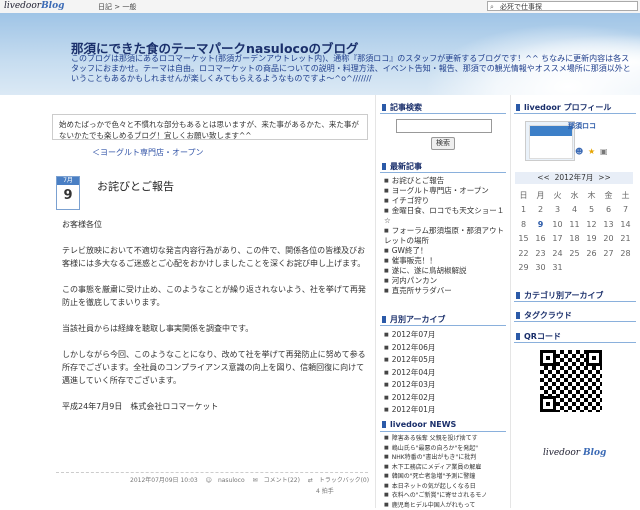 The image size is (640, 510). What do you see at coordinates (414, 319) in the screenshot?
I see `archive-heading: 月別アーカイブ` at bounding box center [414, 319].